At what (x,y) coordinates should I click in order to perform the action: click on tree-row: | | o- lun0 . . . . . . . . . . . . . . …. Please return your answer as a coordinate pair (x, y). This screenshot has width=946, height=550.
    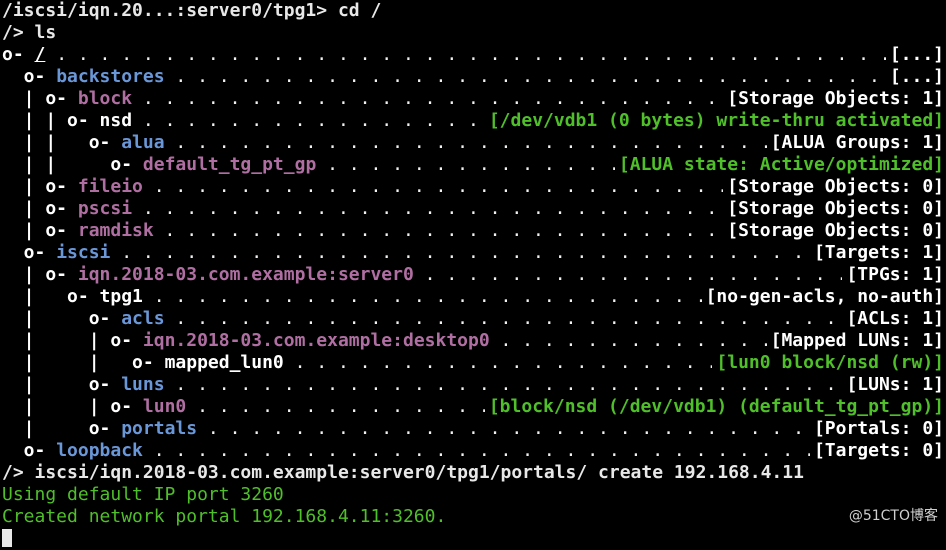
    Looking at the image, I should click on (474, 407).